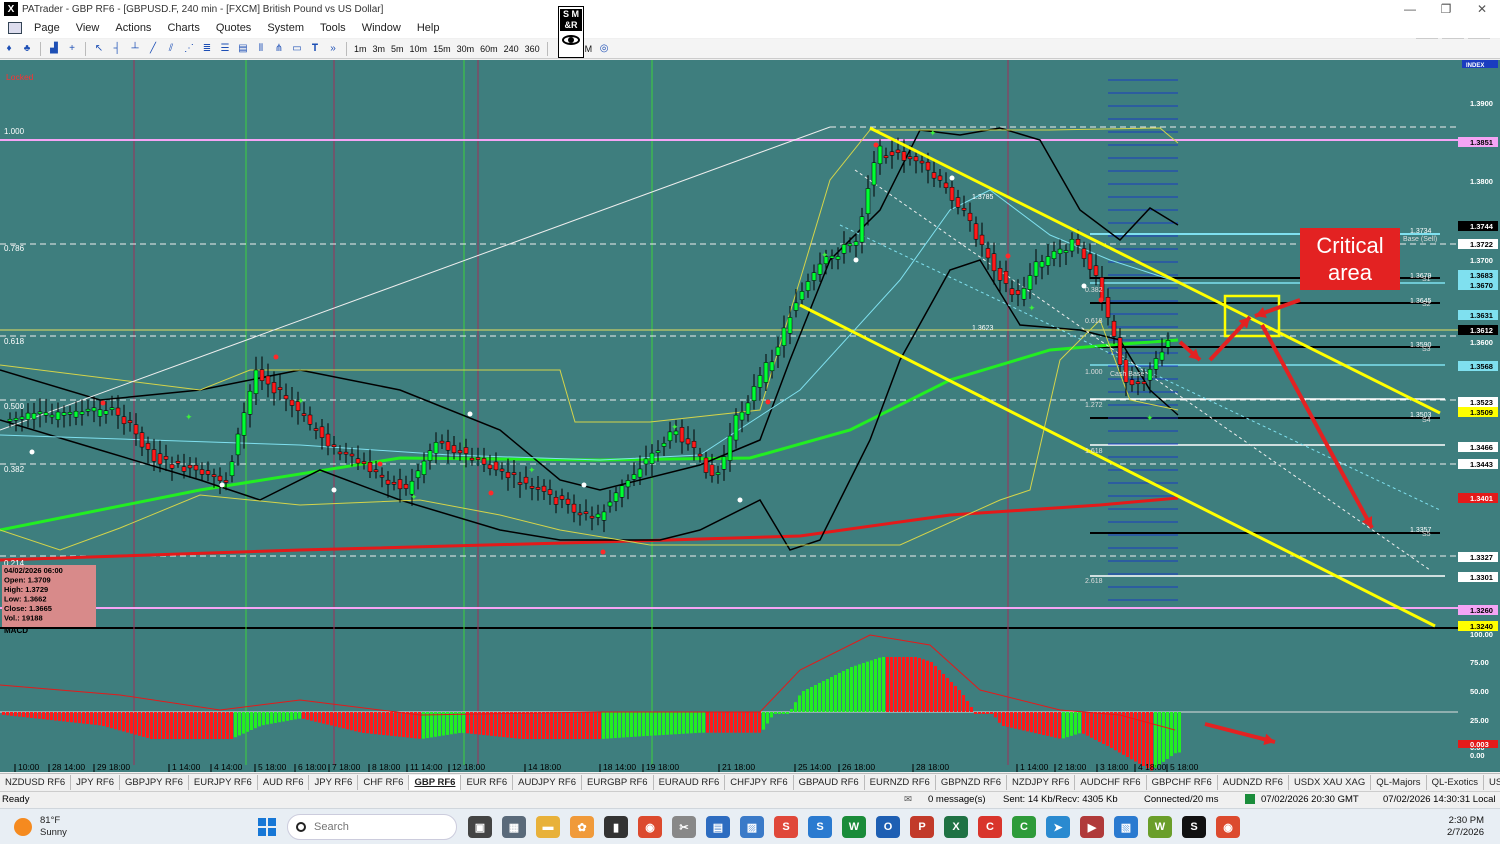  What do you see at coordinates (466, 49) in the screenshot?
I see `timeframe-30m: 30m` at bounding box center [466, 49].